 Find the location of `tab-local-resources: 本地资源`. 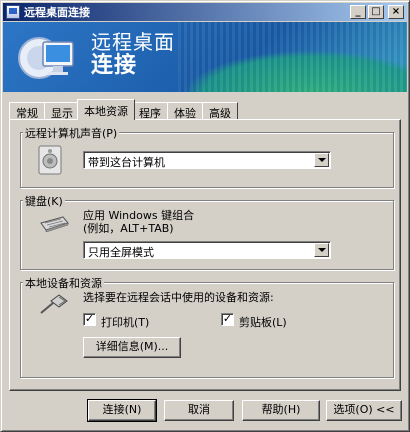

tab-local-resources: 本地资源 is located at coordinates (106, 109).